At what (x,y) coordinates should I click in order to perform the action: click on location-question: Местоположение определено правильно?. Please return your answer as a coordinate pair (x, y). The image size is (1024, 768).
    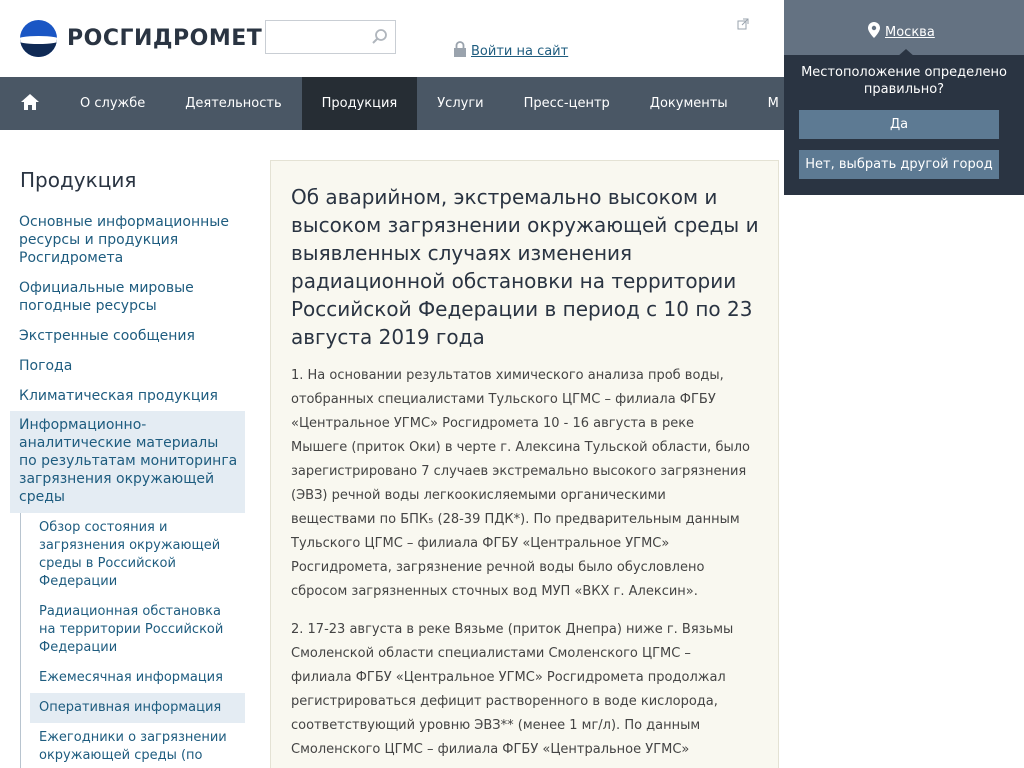
    Looking at the image, I should click on (904, 81).